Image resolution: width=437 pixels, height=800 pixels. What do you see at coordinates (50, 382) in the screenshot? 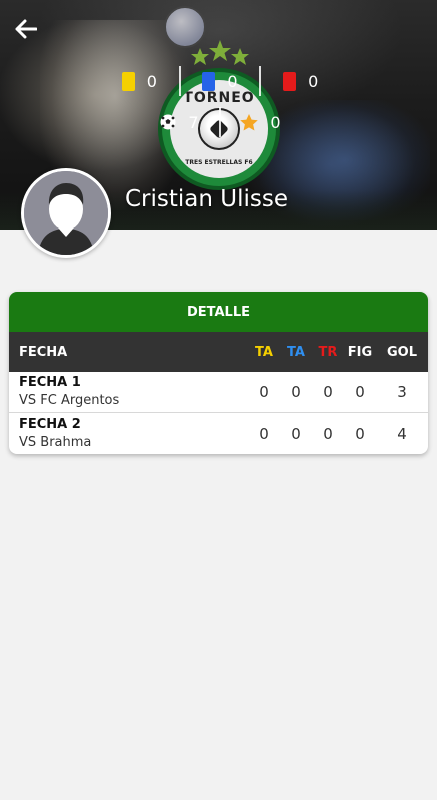
I see `row-date: FECHA 1` at bounding box center [50, 382].